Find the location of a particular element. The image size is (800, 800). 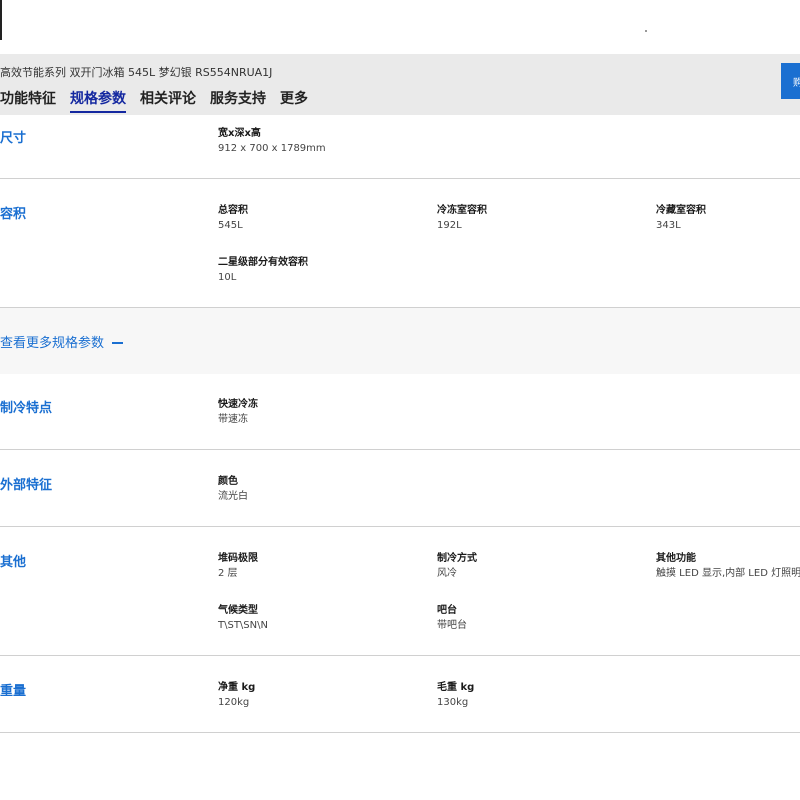

spec-name: 堆码极限 is located at coordinates (238, 558).